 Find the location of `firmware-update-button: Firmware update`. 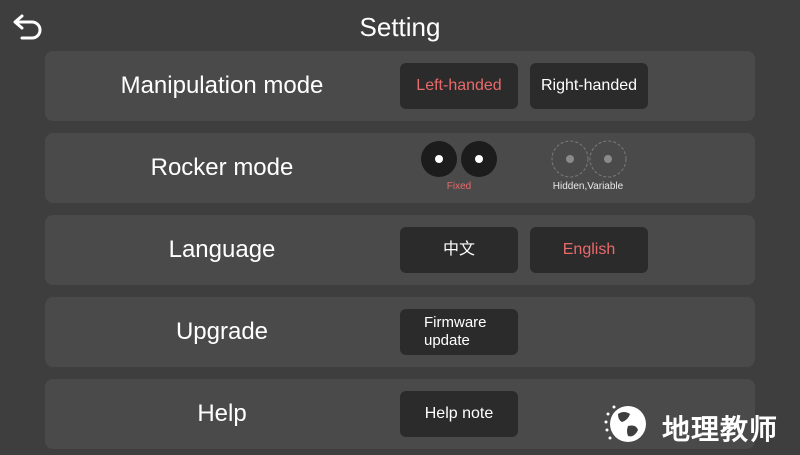

firmware-update-button: Firmware update is located at coordinates (459, 332).